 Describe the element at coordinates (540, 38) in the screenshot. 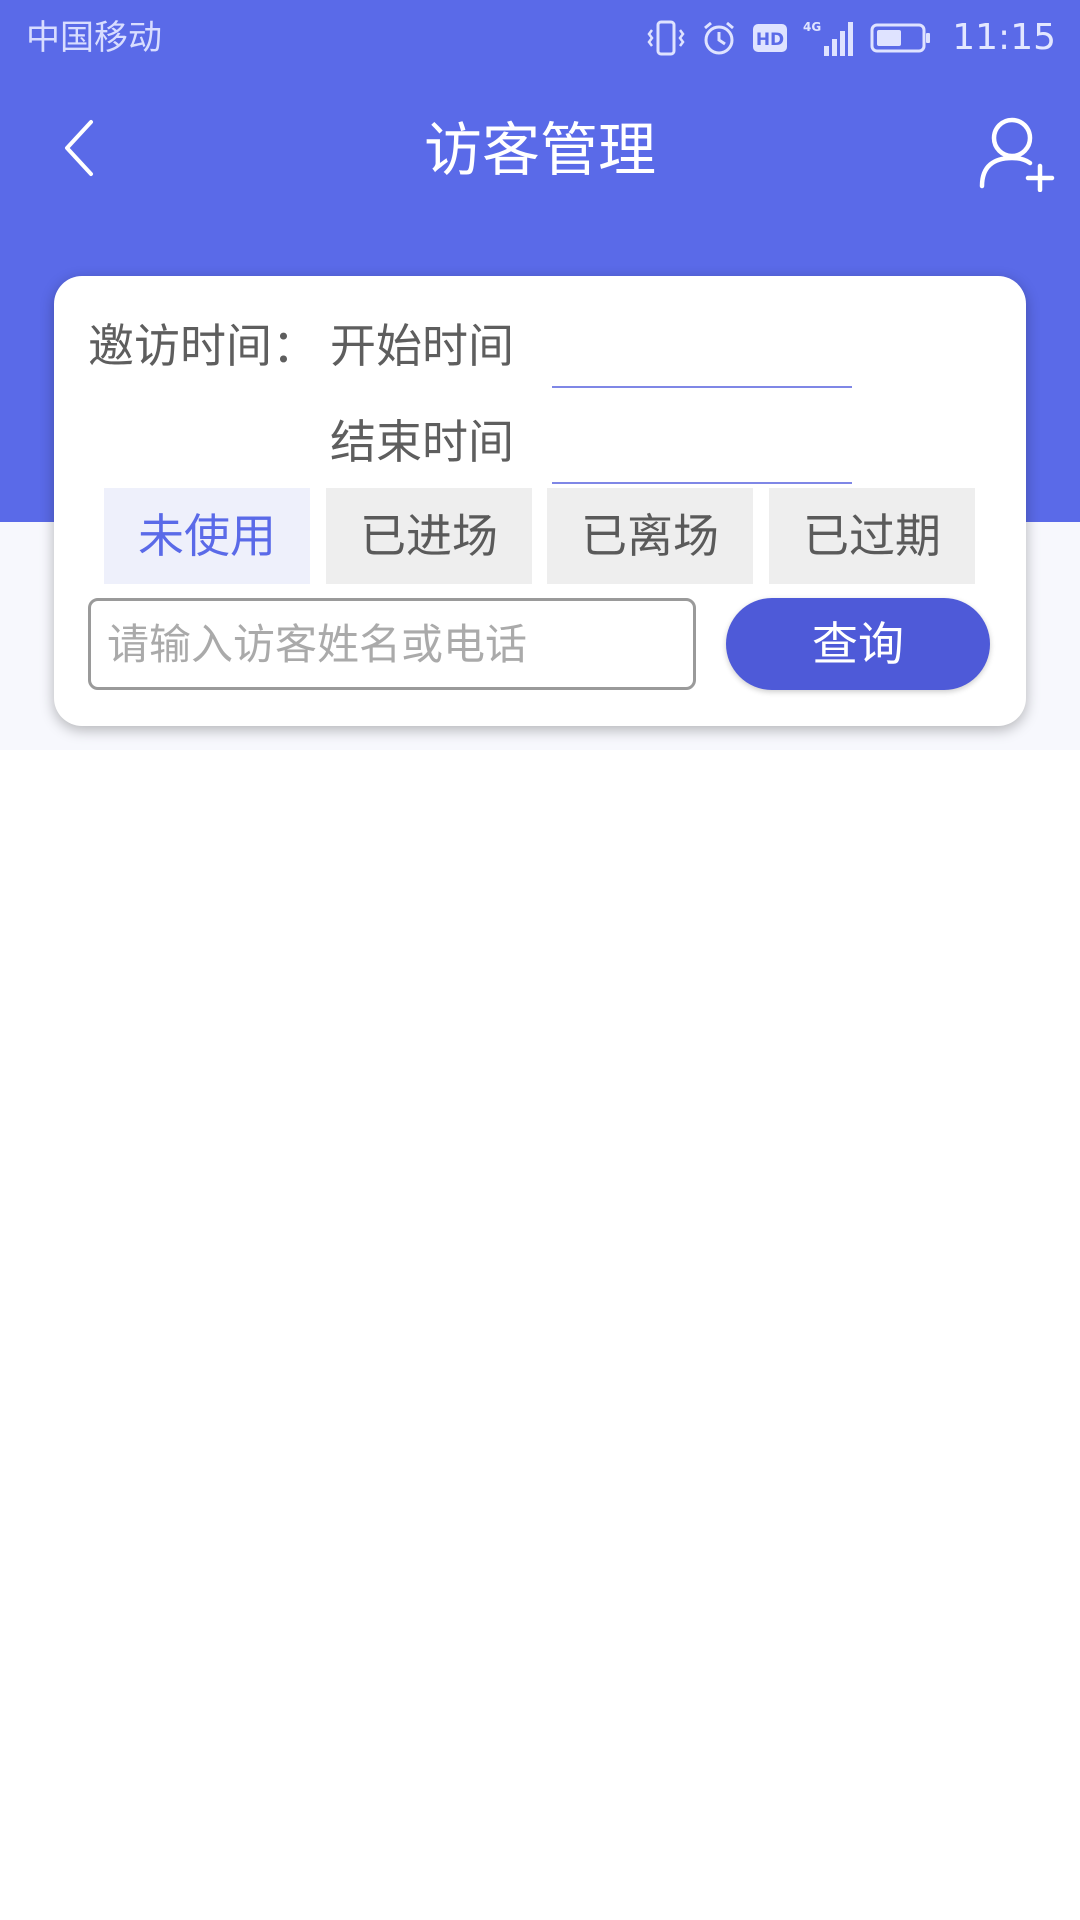

I see `status-bar: 中国移动 HD 4G 11:15` at that location.